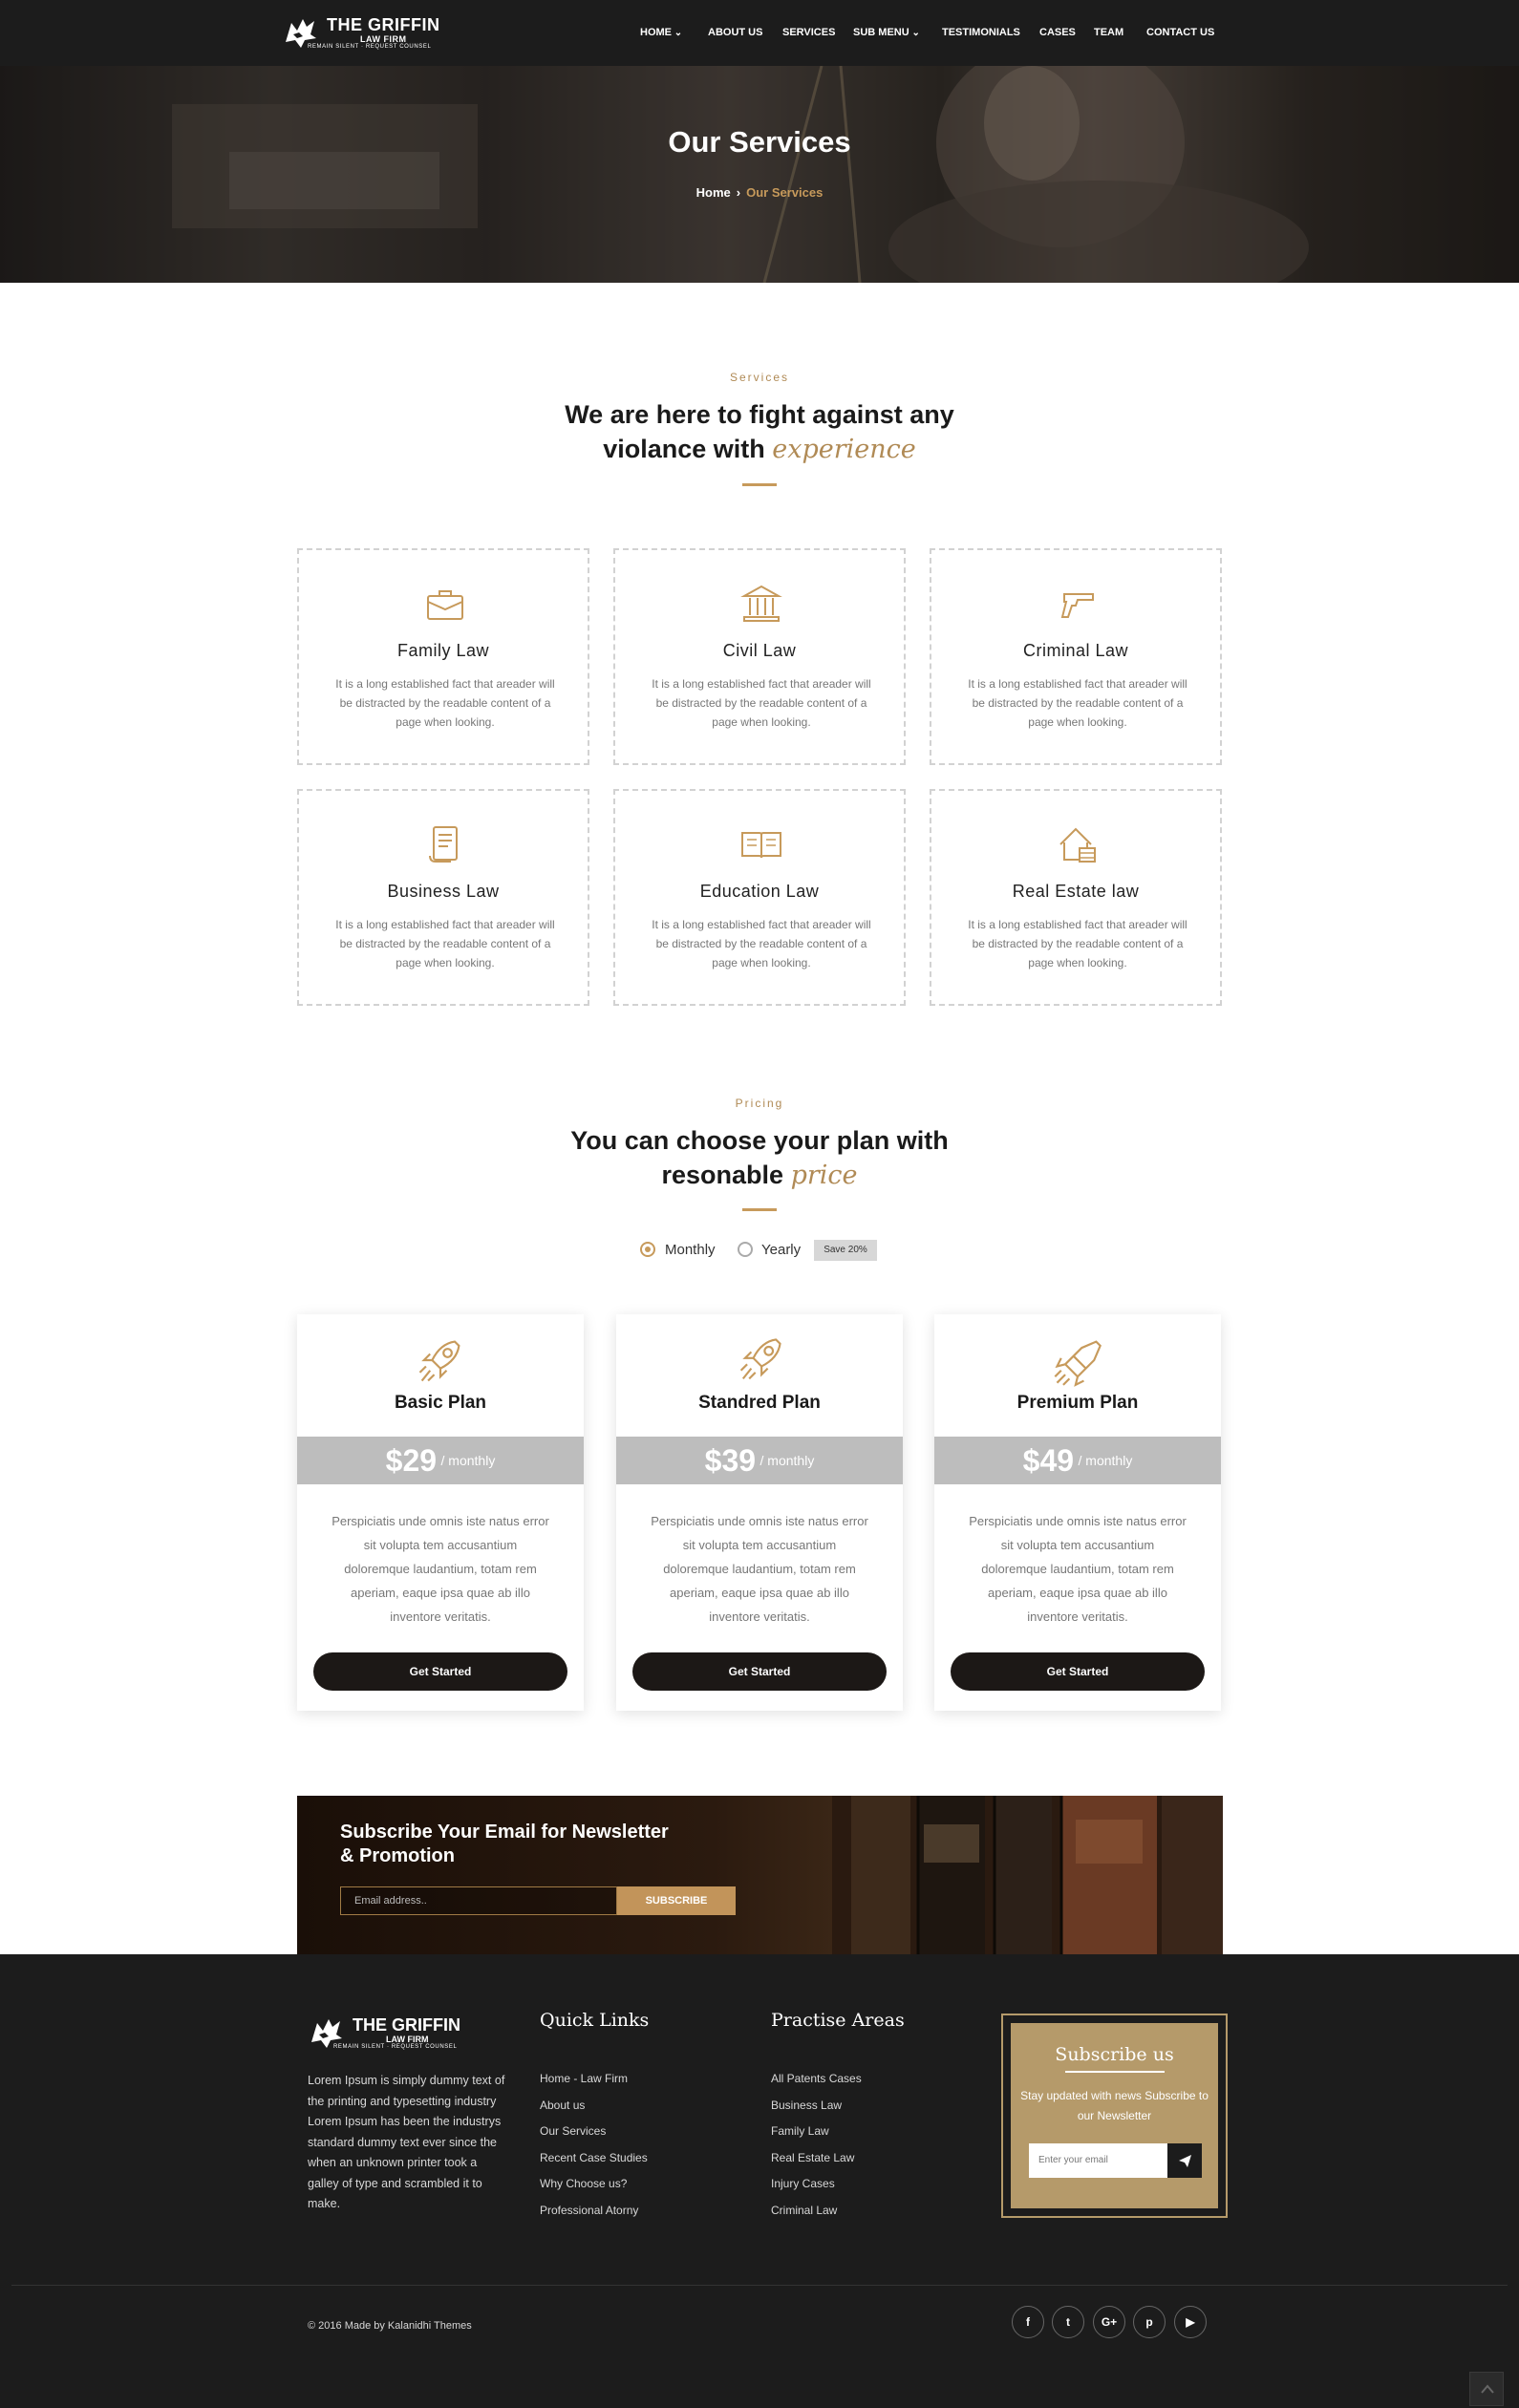 The width and height of the screenshot is (1519, 2408). Describe the element at coordinates (1109, 2322) in the screenshot. I see `google-plus-icon: G+` at that location.